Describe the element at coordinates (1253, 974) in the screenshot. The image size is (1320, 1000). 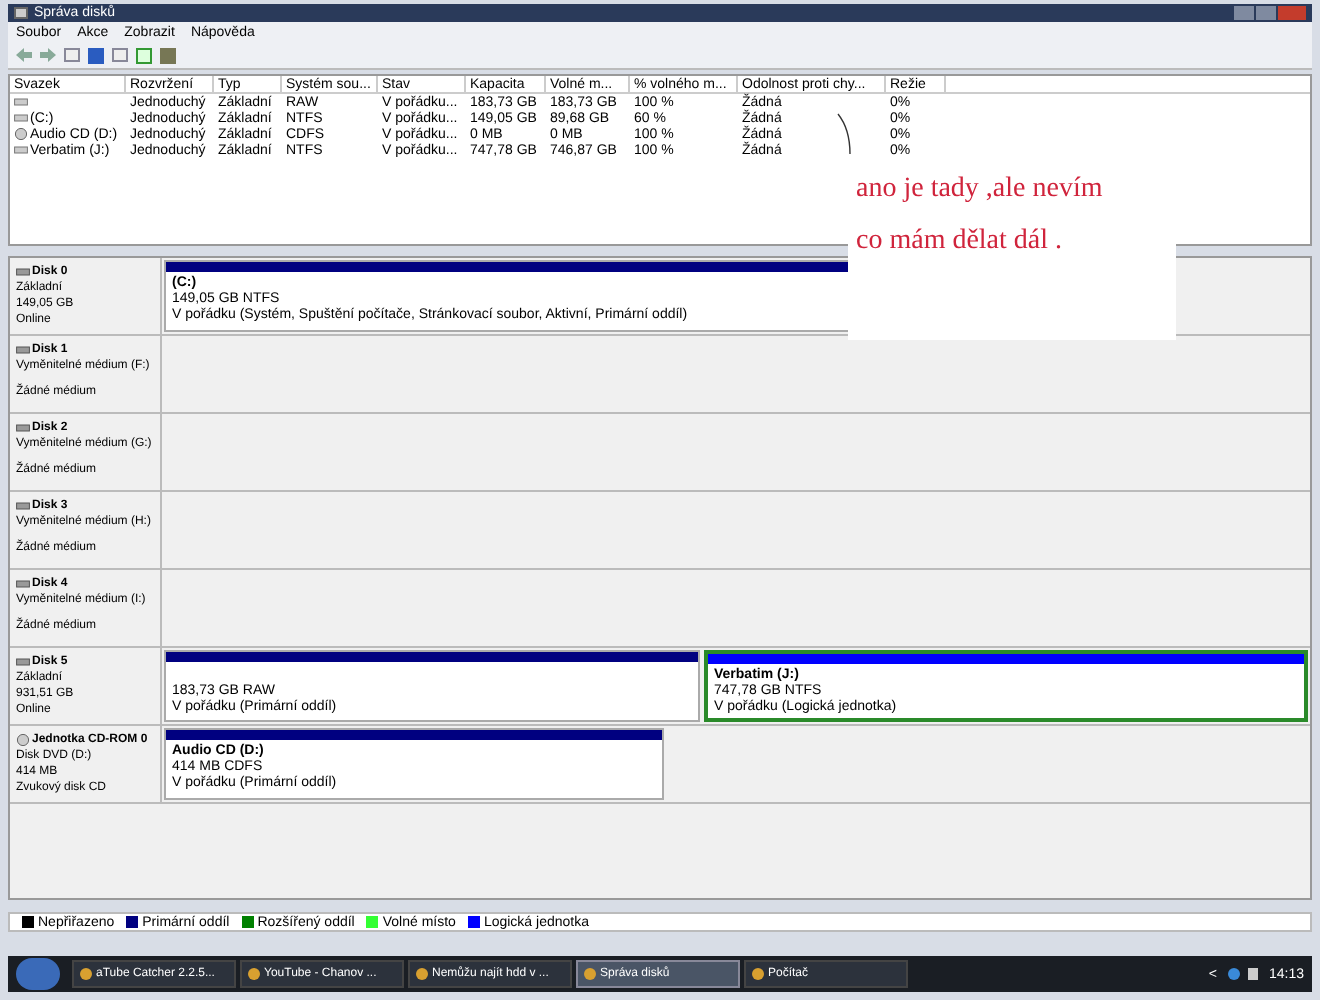
I see `speaker-icon` at that location.